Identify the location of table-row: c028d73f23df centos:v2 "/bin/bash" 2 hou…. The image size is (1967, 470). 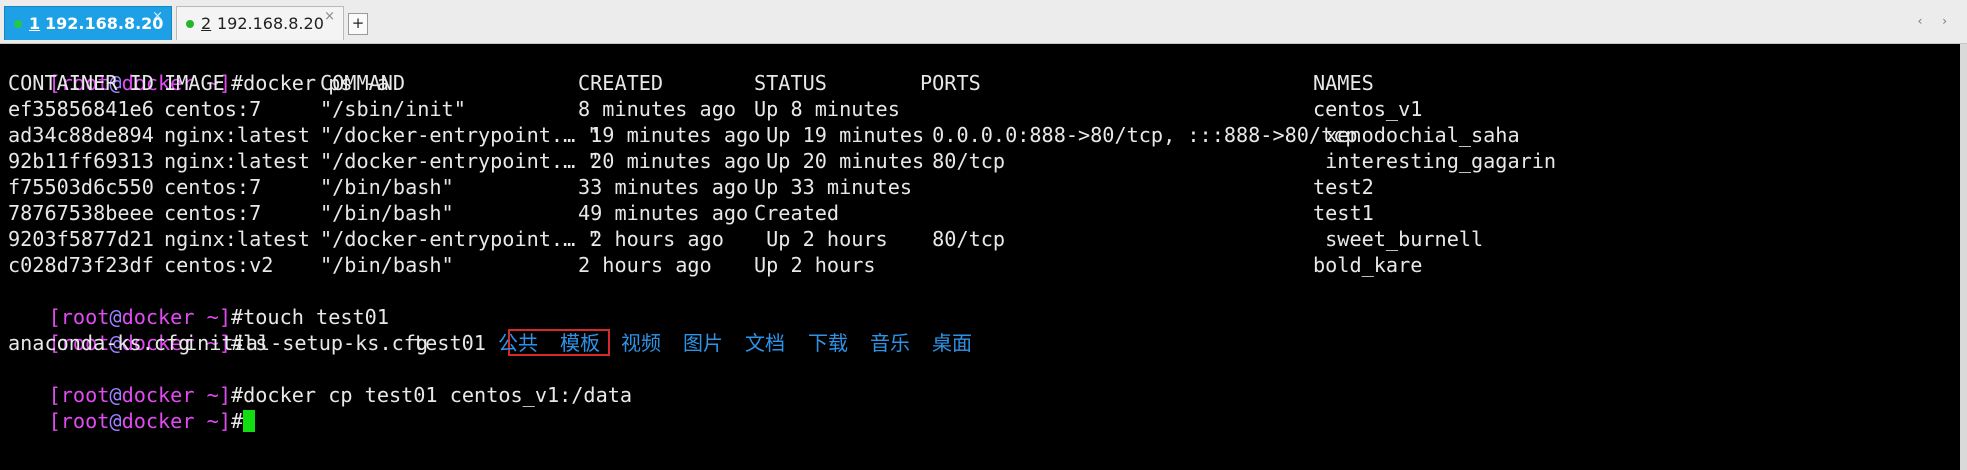
(715, 265).